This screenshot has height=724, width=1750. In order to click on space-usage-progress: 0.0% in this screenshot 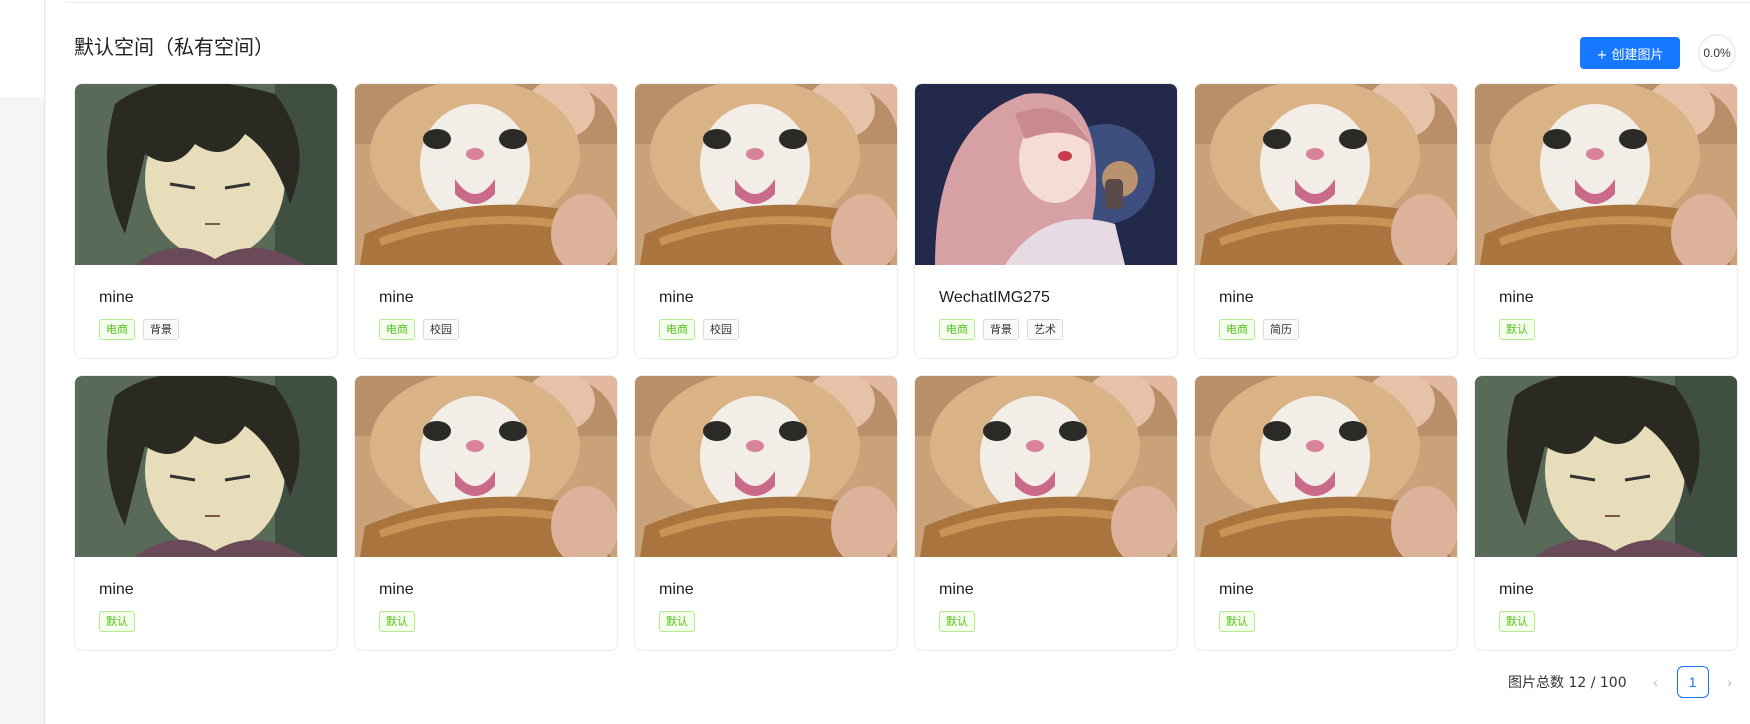, I will do `click(1717, 53)`.